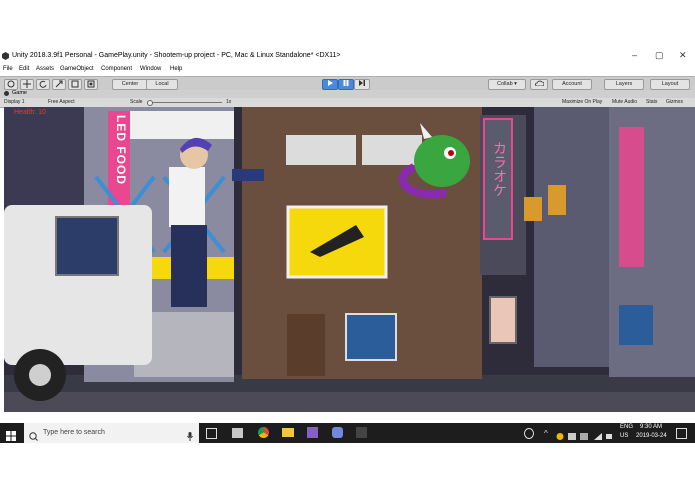 The height and width of the screenshot is (494, 695). Describe the element at coordinates (111, 433) in the screenshot. I see `taskbar-search-box: Type here to search` at that location.